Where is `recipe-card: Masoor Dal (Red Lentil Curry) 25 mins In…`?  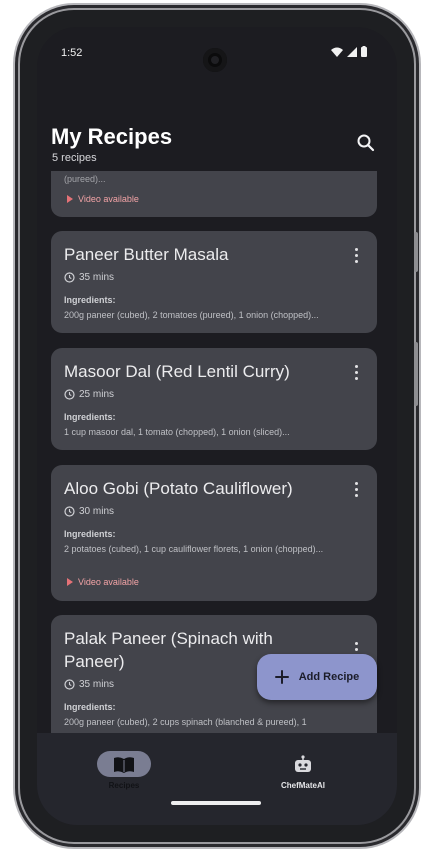 recipe-card: Masoor Dal (Red Lentil Curry) 25 mins In… is located at coordinates (214, 399).